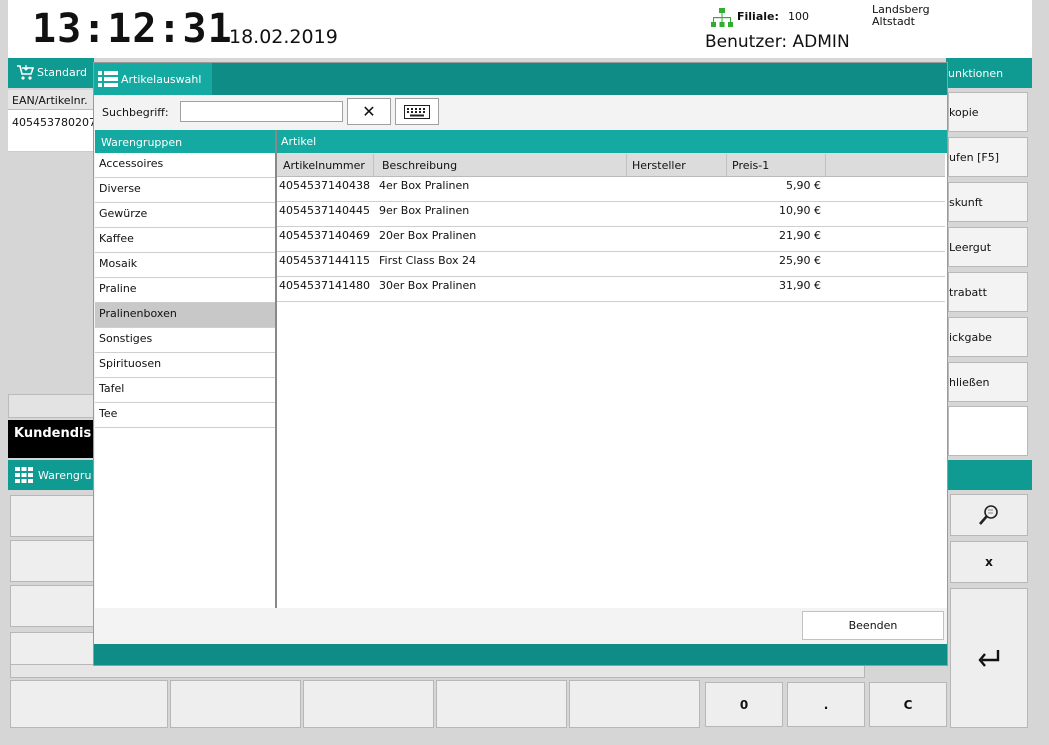 The width and height of the screenshot is (1049, 745). What do you see at coordinates (185, 190) in the screenshot?
I see `warengruppe-item: Diverse` at bounding box center [185, 190].